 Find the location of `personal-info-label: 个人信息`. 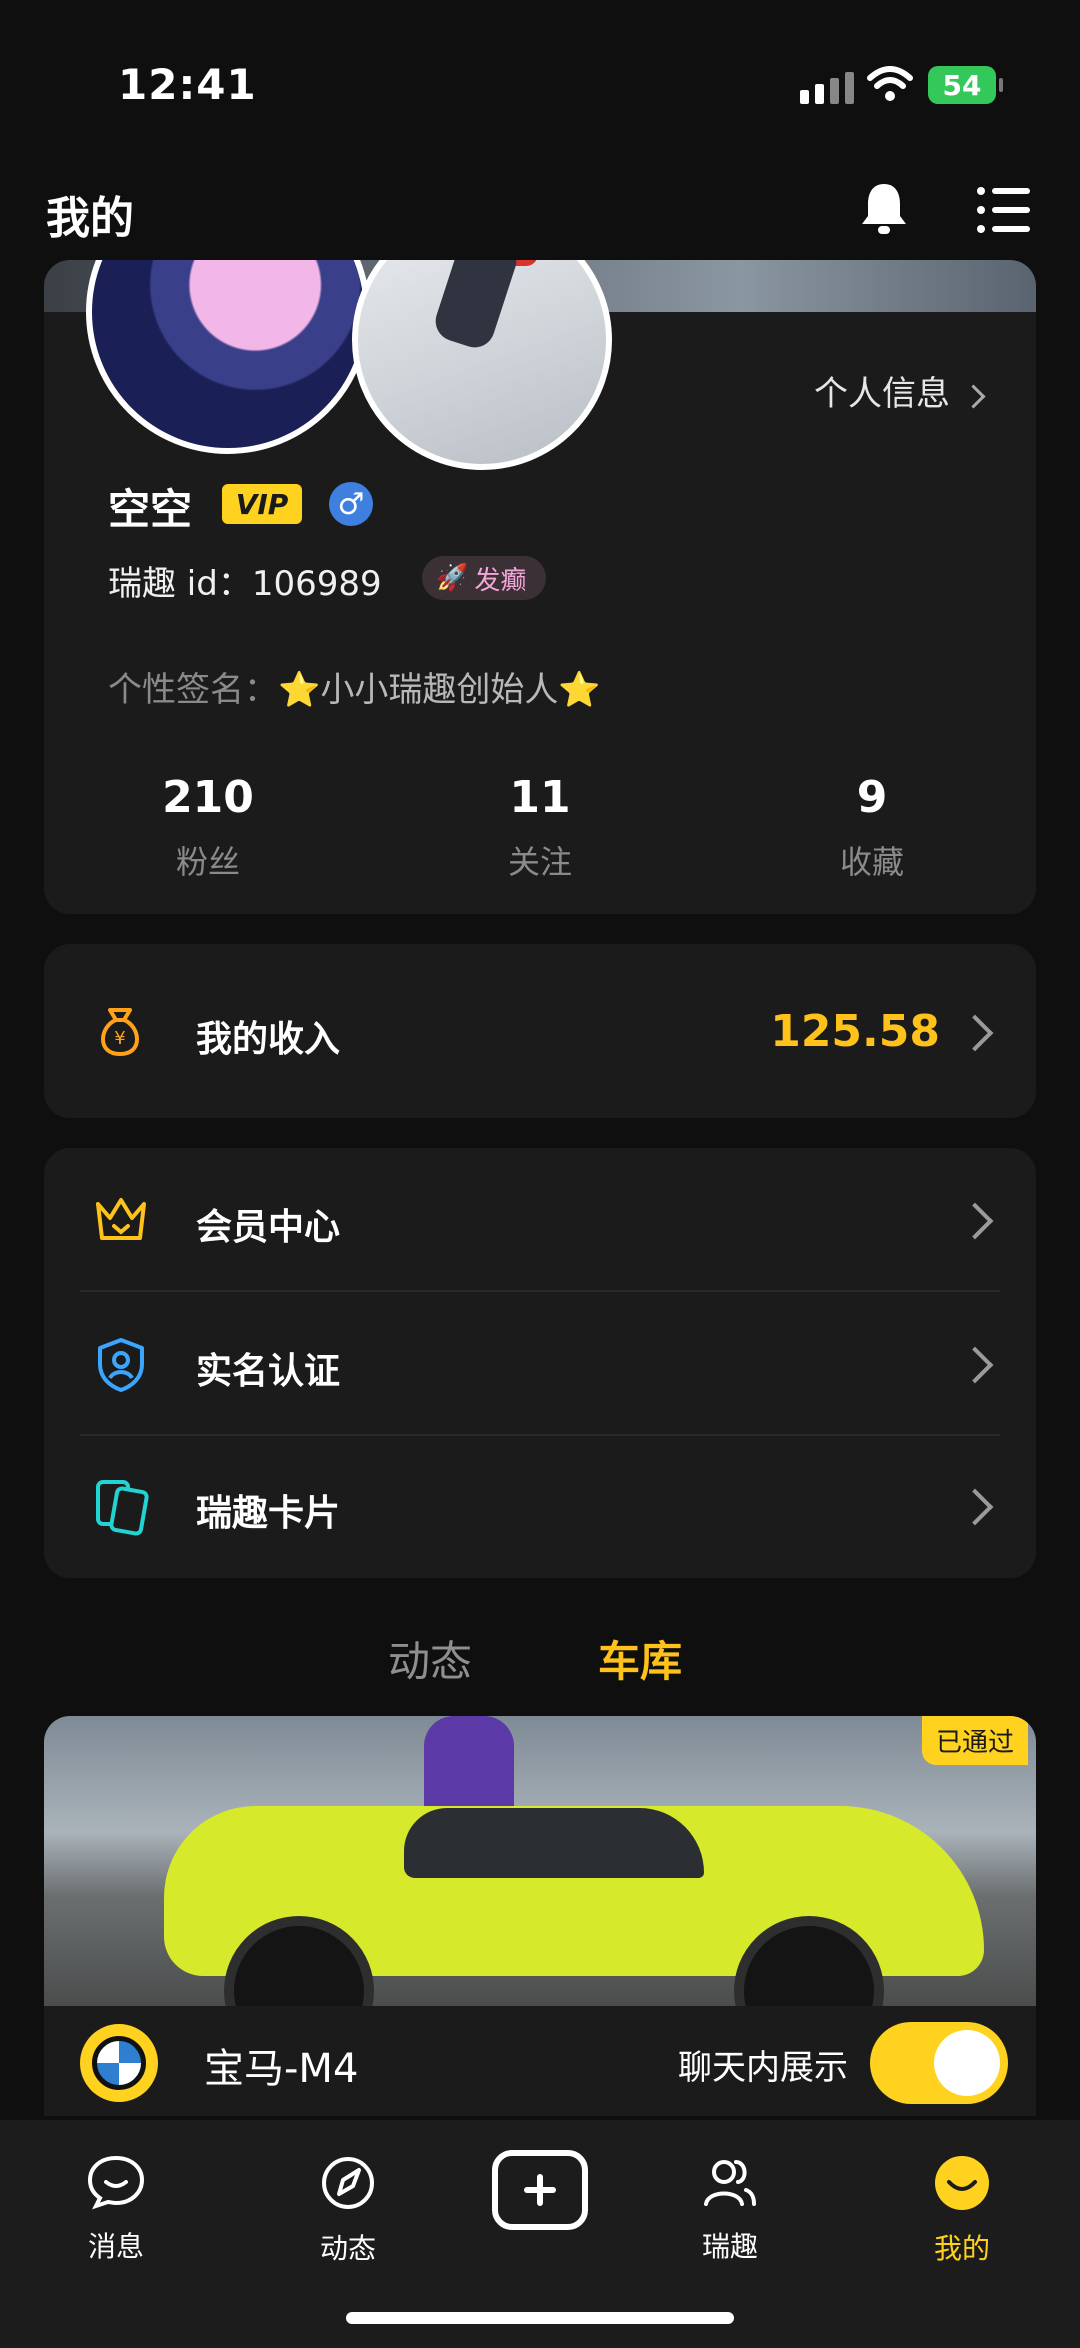

personal-info-label: 个人信息 is located at coordinates (882, 394).